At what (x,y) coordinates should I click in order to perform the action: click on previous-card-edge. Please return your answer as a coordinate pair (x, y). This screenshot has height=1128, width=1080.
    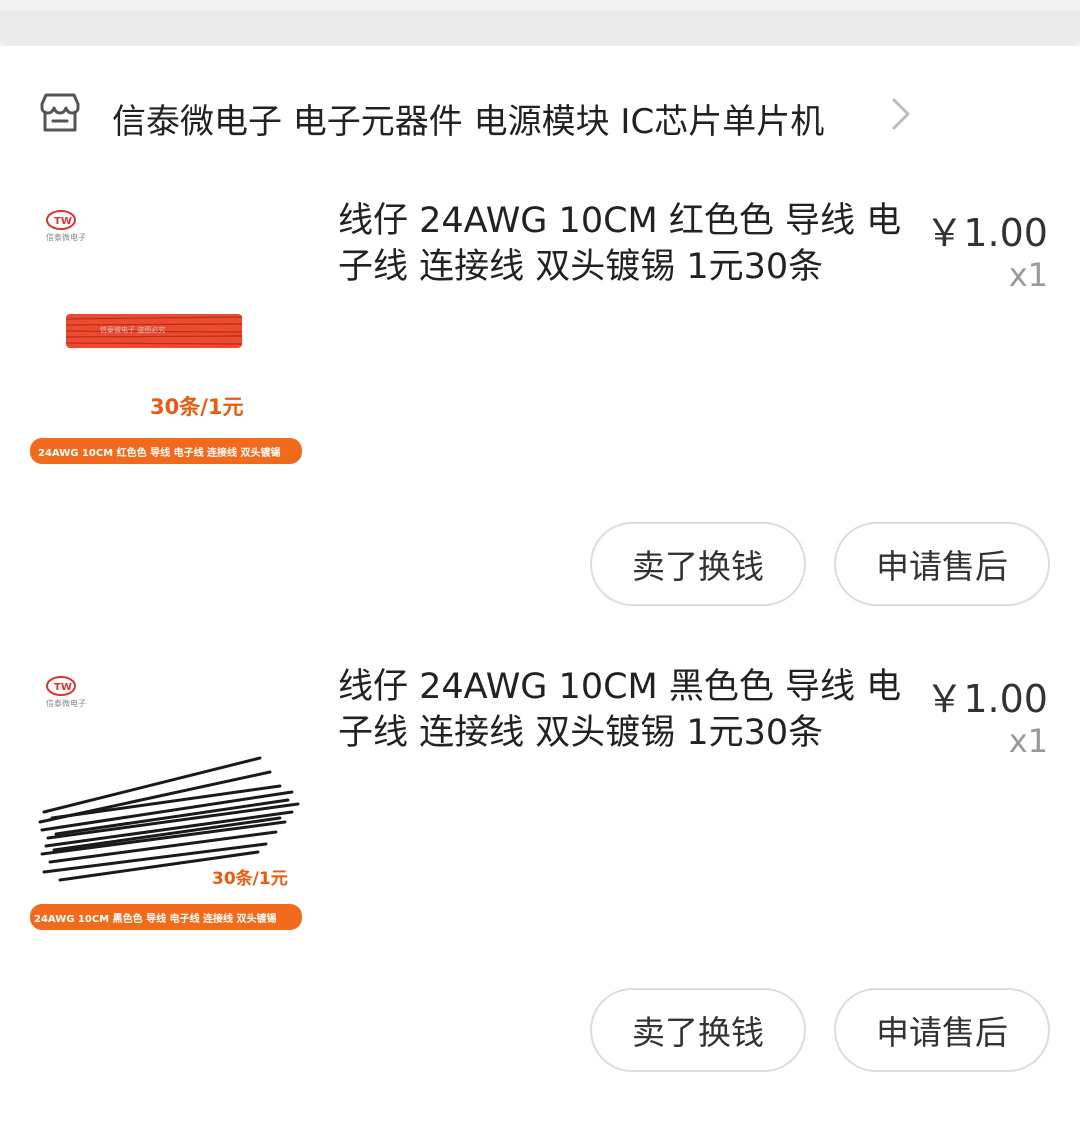
    Looking at the image, I should click on (540, 28).